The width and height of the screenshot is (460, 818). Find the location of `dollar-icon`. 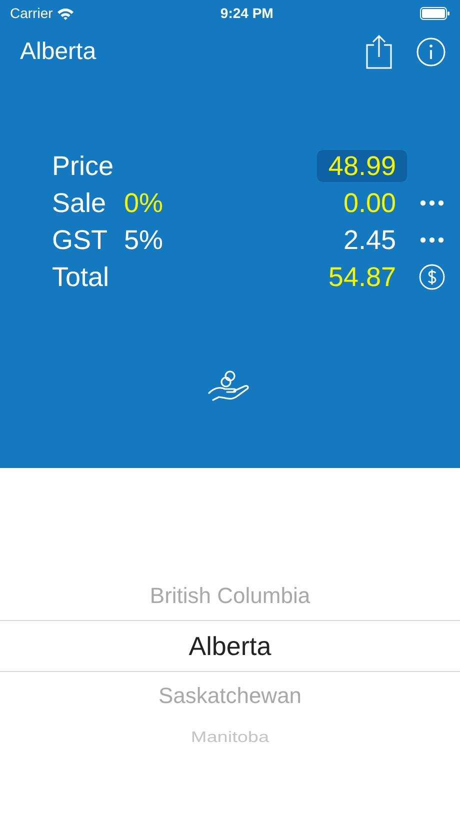

dollar-icon is located at coordinates (432, 277).